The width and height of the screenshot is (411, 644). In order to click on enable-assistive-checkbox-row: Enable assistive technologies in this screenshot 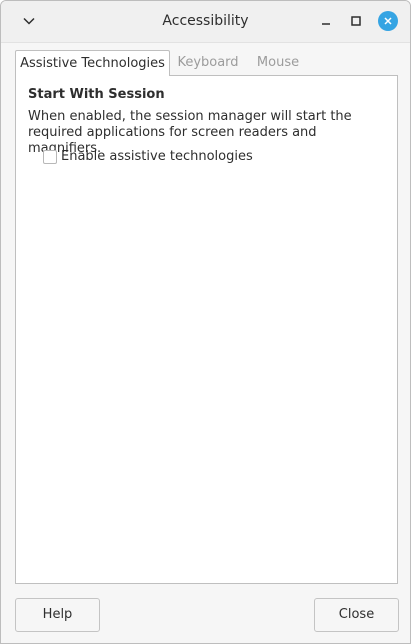, I will do `click(148, 156)`.